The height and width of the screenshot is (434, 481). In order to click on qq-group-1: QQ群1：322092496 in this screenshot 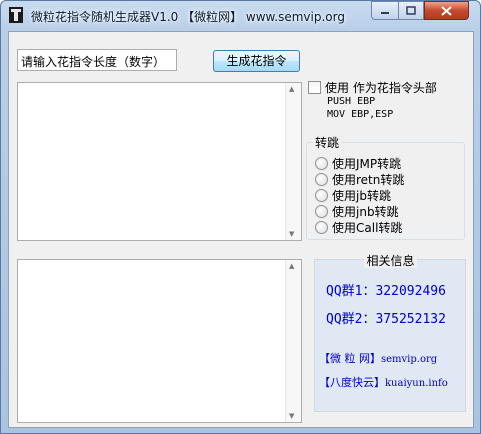, I will do `click(386, 291)`.